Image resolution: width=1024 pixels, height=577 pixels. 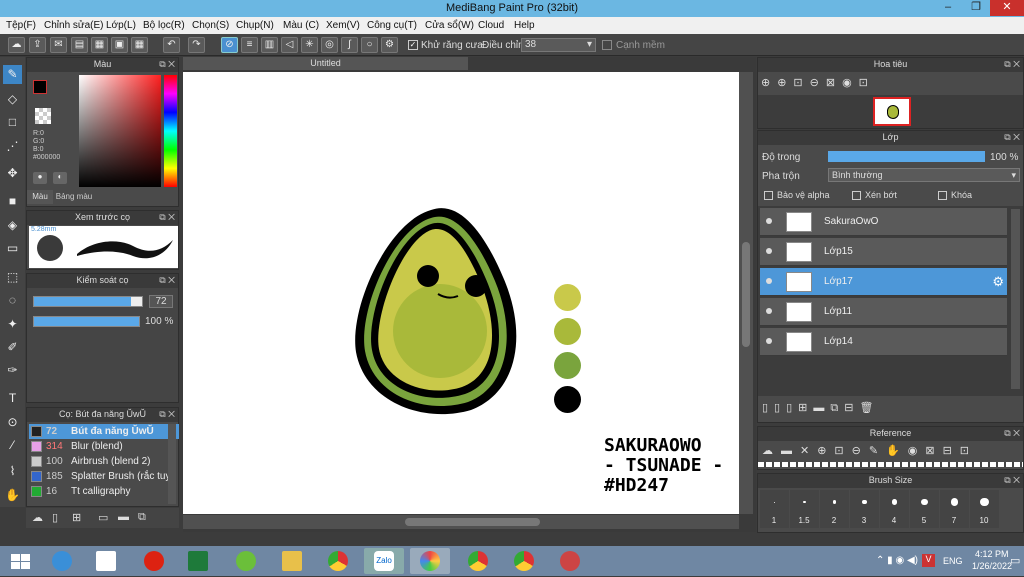 I want to click on ellipse-snap-icon: ○, so click(x=369, y=45).